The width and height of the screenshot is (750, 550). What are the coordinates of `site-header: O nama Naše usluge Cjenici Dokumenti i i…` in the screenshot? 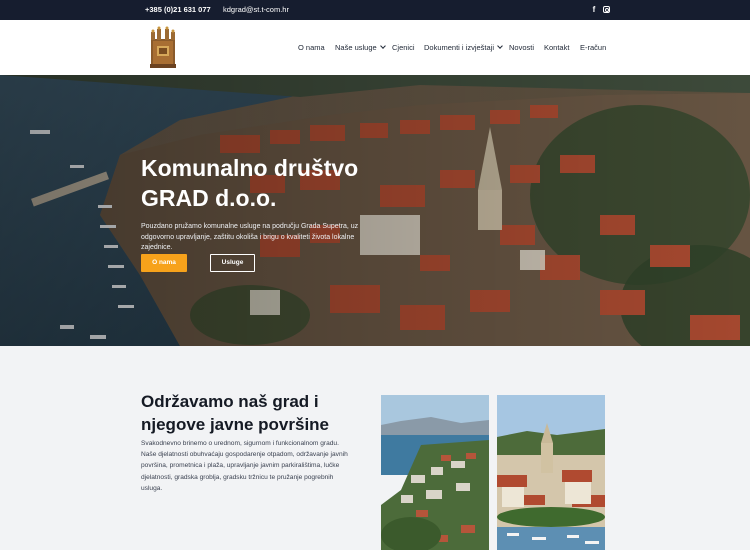 It's located at (375, 47).